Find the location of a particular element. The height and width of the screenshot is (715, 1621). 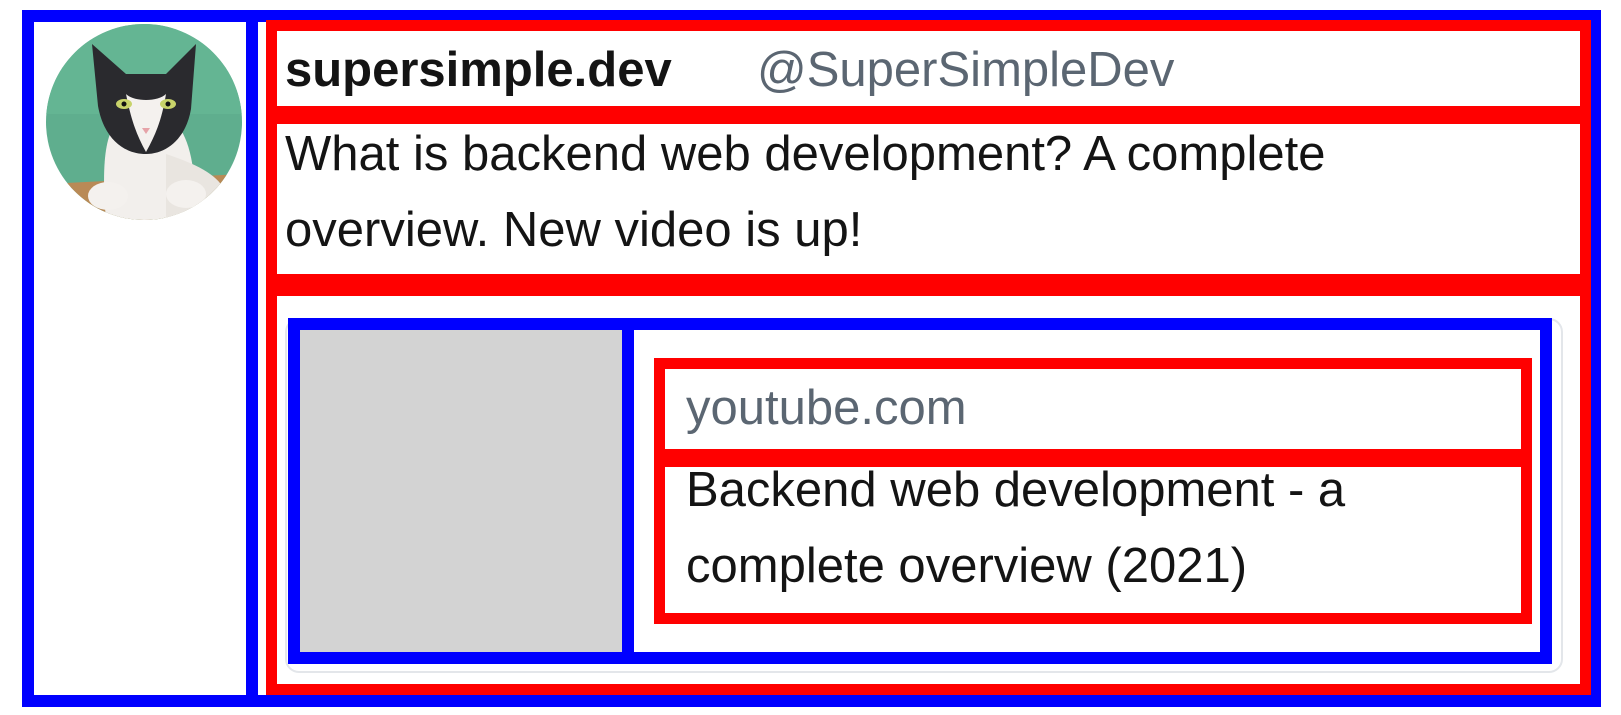

author-handle: @SuperSimpleDev is located at coordinates (965, 70).